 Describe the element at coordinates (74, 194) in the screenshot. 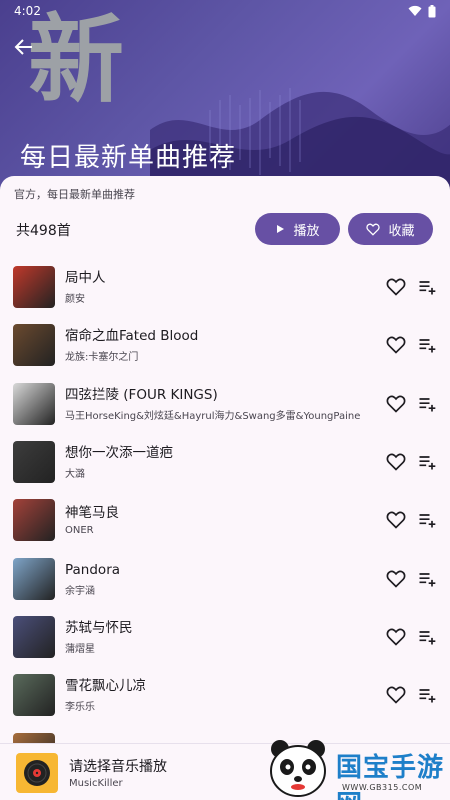

I see `playlist-description: 官方，每日最新单曲推荐` at that location.